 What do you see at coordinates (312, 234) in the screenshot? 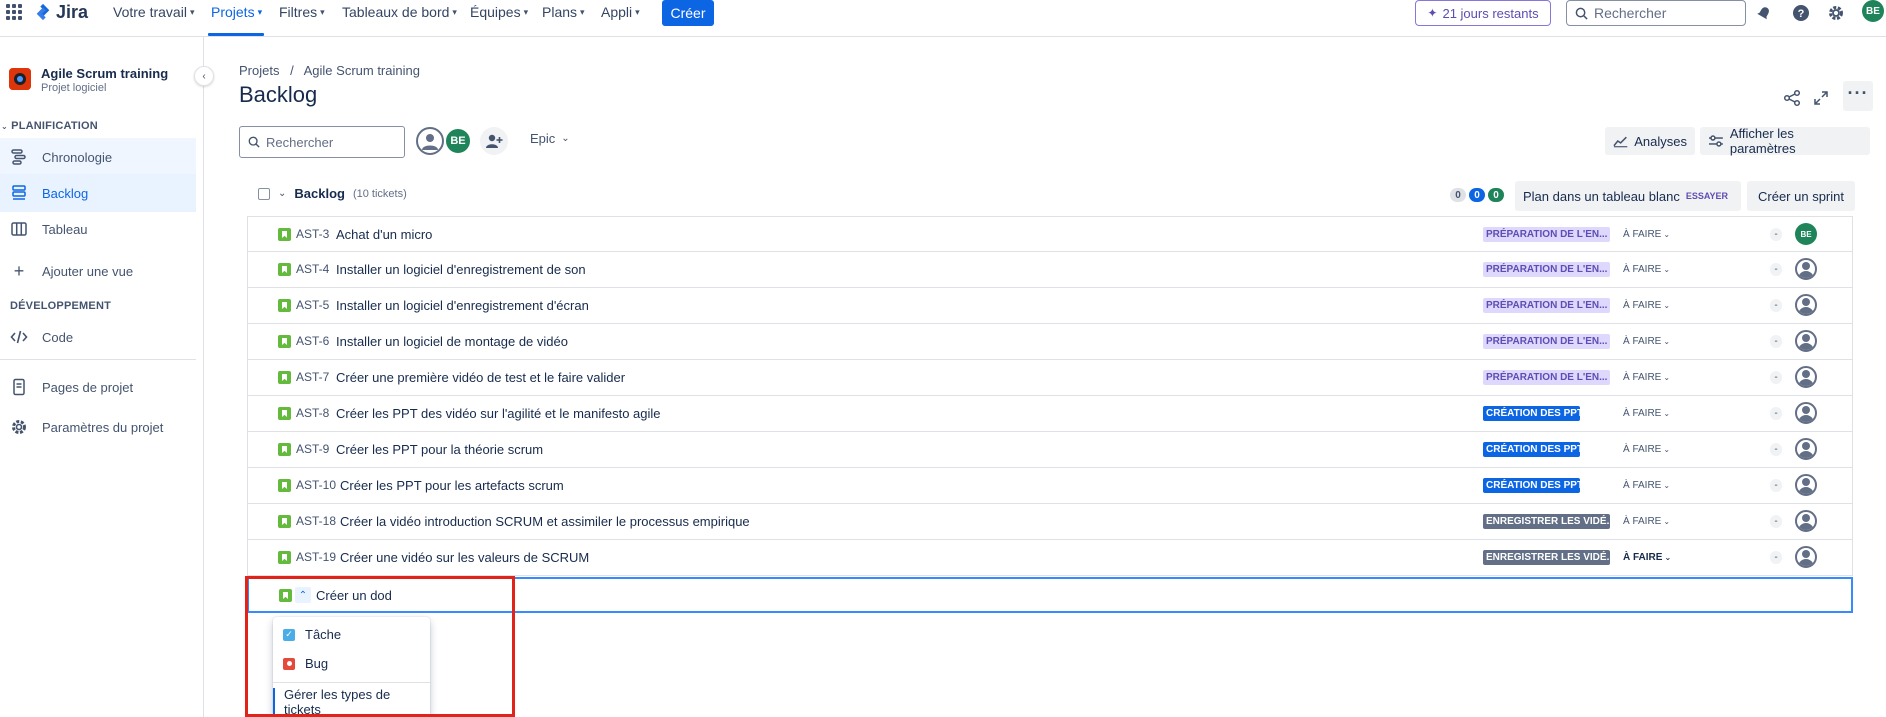
I see `issue-key: AST-3` at bounding box center [312, 234].